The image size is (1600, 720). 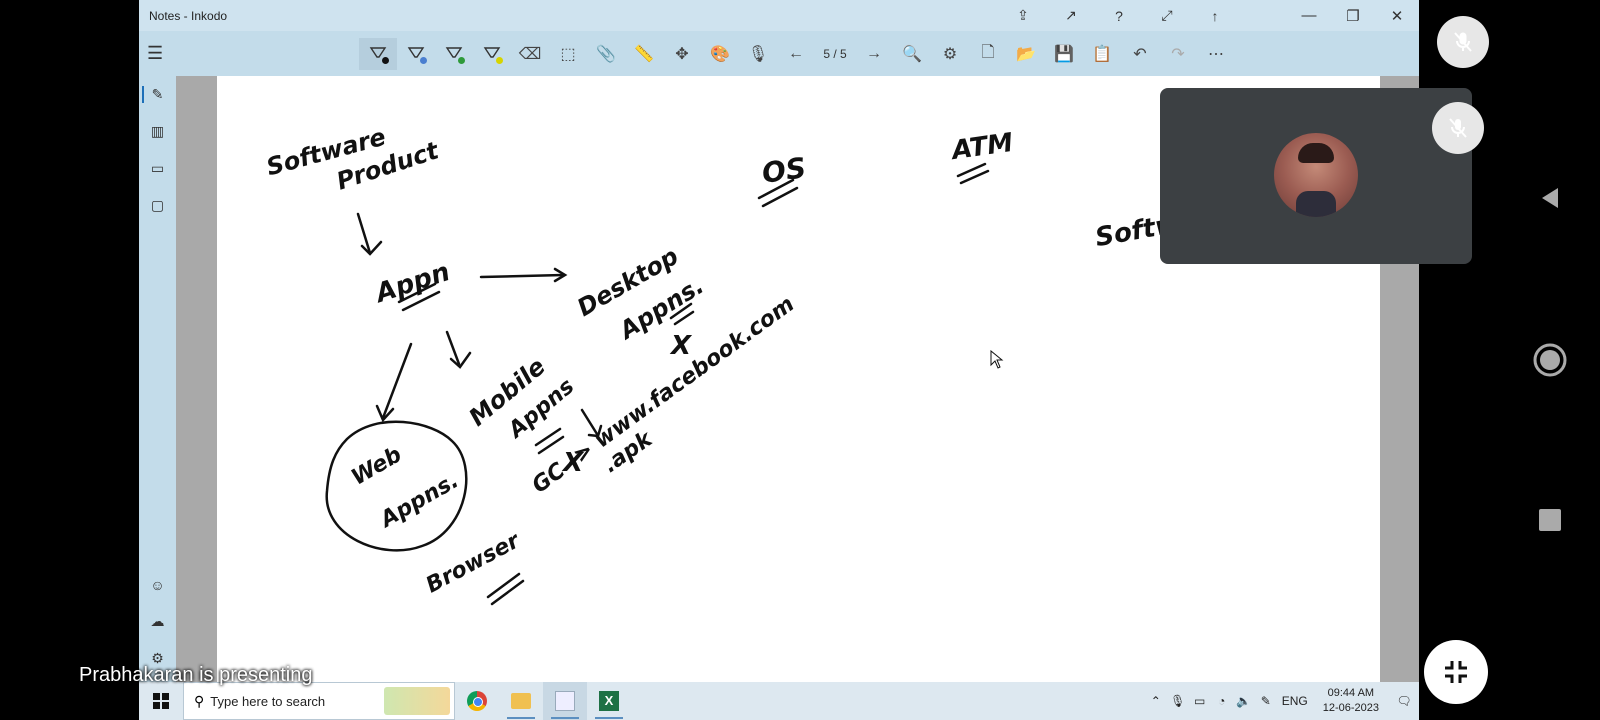 I want to click on pen-tray-icon: ✎, so click(x=1266, y=701).